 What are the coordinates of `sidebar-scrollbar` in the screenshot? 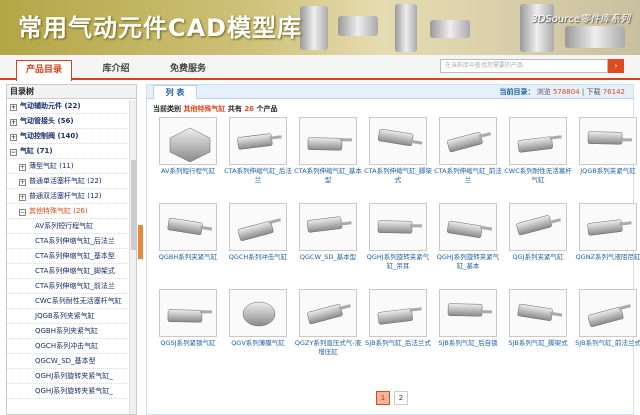 It's located at (132, 257).